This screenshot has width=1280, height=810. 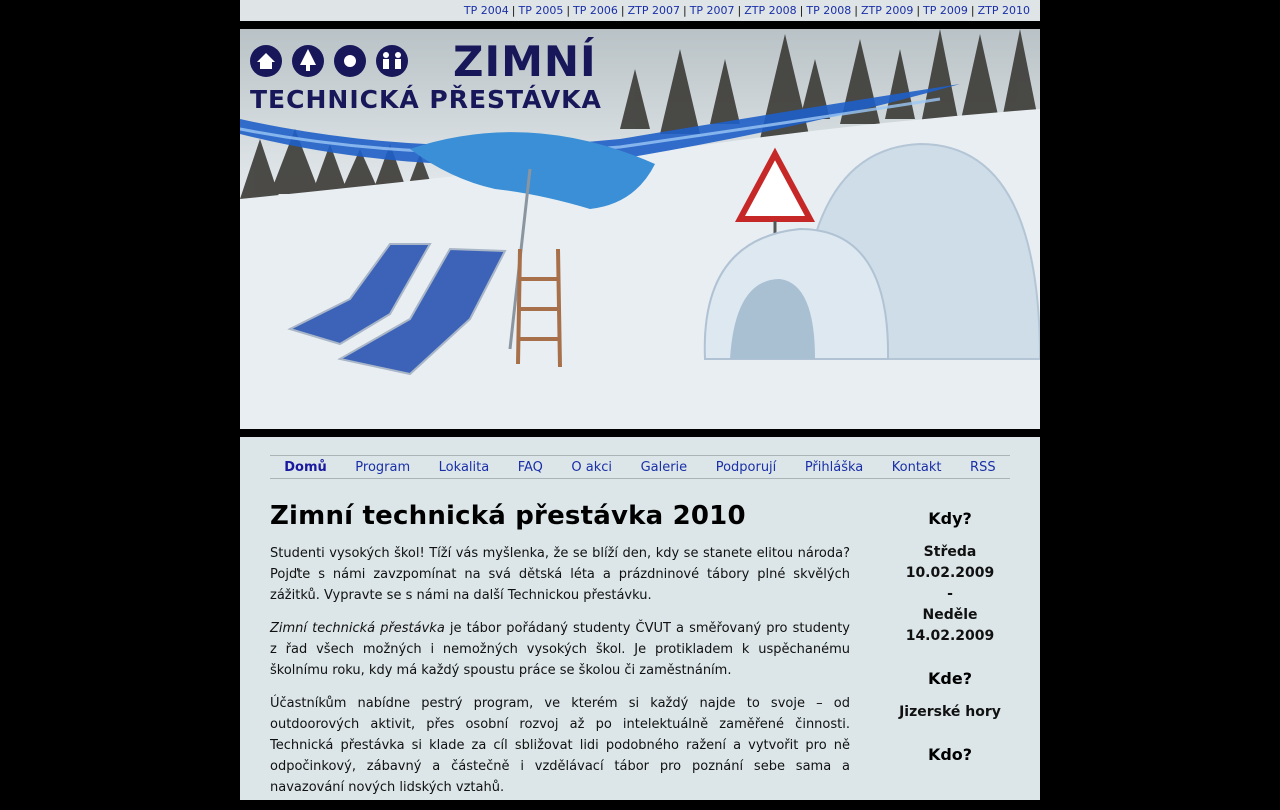 What do you see at coordinates (426, 99) in the screenshot?
I see `logo-subtitle: TECHNICKÁ PŘESTÁVKA` at bounding box center [426, 99].